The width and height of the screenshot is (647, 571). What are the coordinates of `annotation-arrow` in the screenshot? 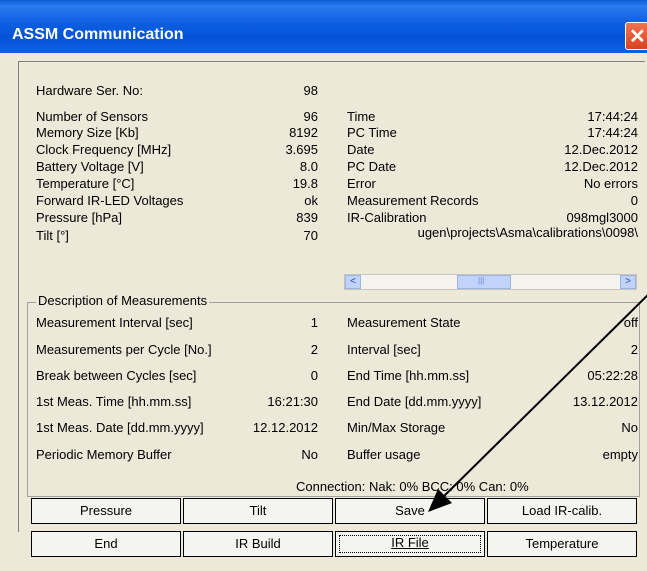 It's located at (537, 403).